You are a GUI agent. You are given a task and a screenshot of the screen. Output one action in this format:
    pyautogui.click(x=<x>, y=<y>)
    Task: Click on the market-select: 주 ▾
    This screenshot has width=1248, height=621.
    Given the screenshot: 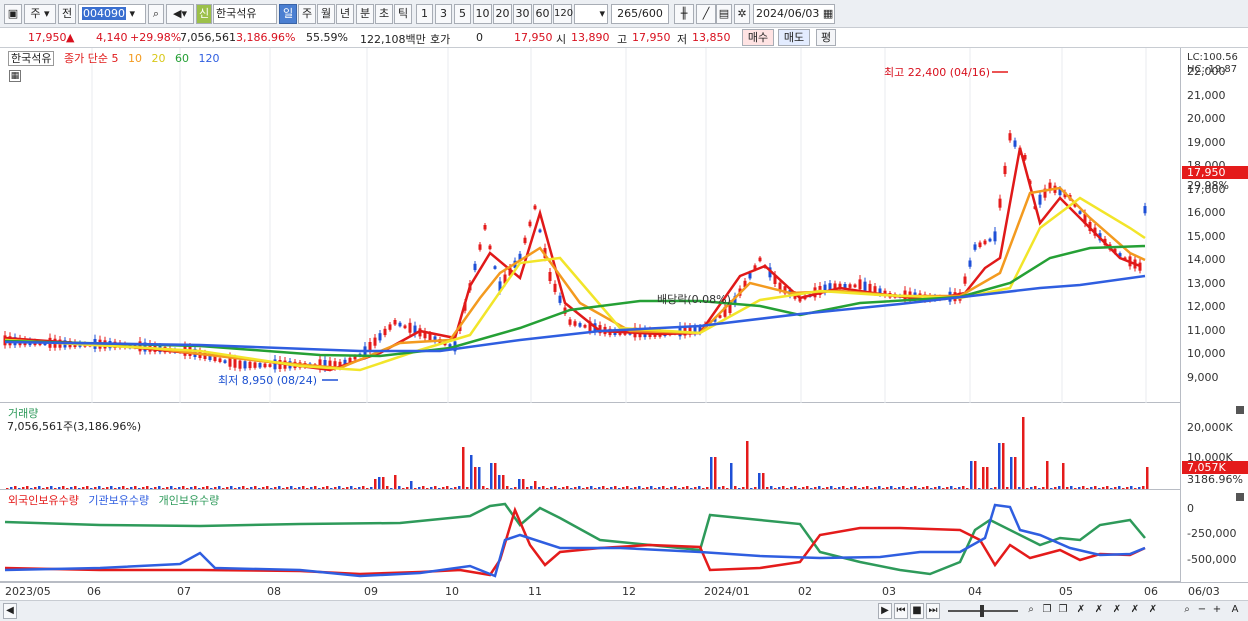 What is the action you would take?
    pyautogui.click(x=40, y=14)
    